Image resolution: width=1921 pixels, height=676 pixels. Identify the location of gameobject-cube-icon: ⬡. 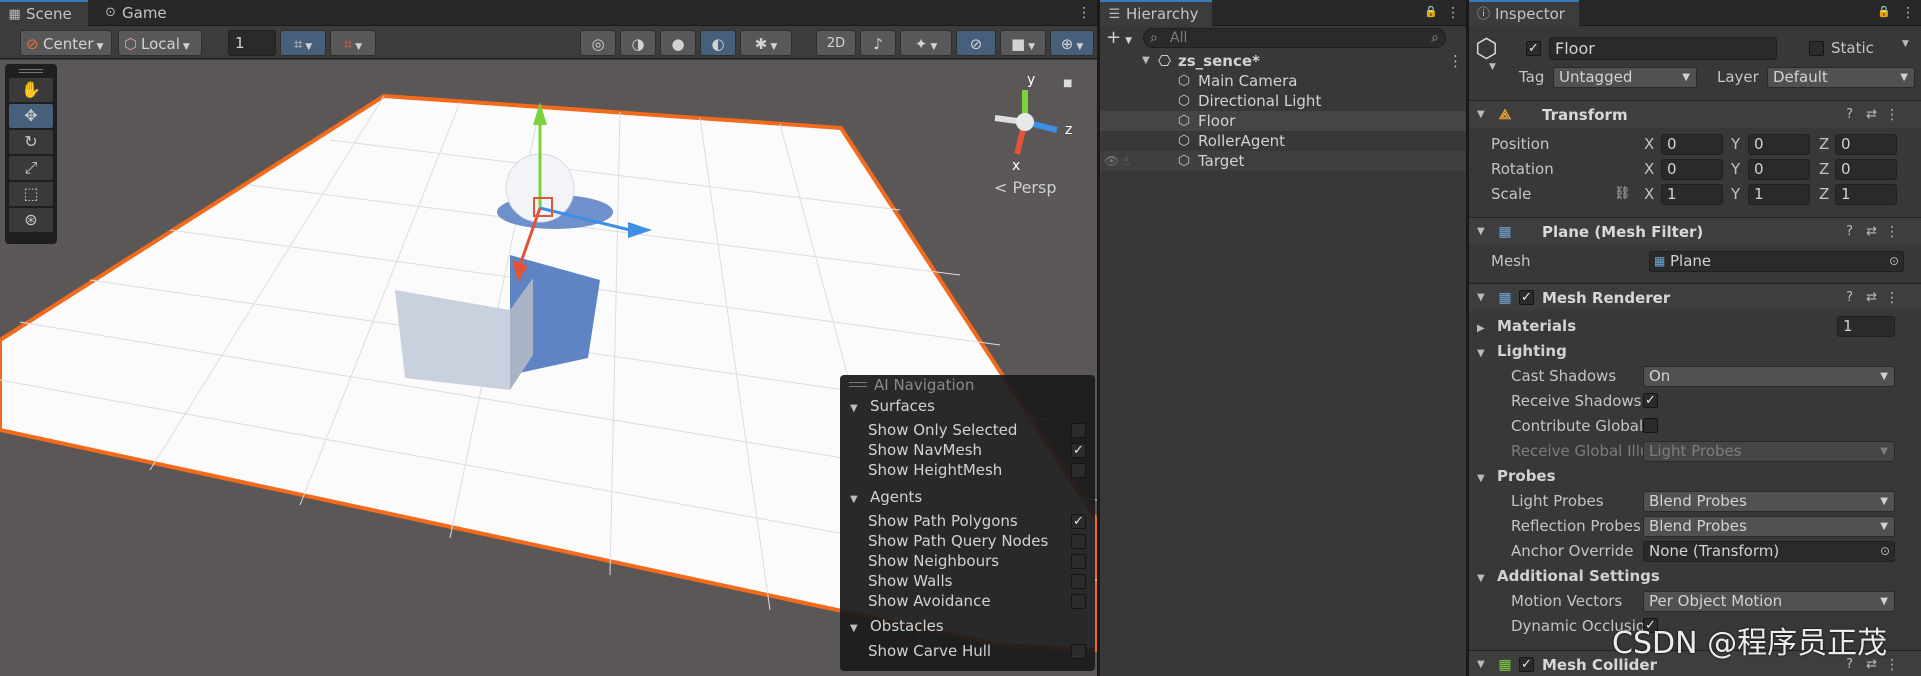
(1490, 49).